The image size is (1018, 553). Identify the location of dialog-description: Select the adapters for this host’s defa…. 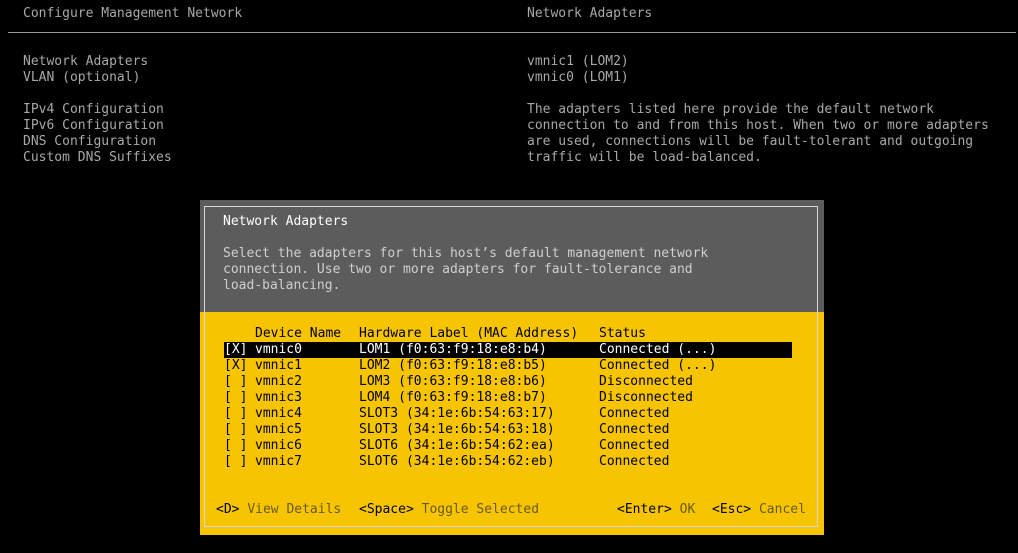
(466, 253).